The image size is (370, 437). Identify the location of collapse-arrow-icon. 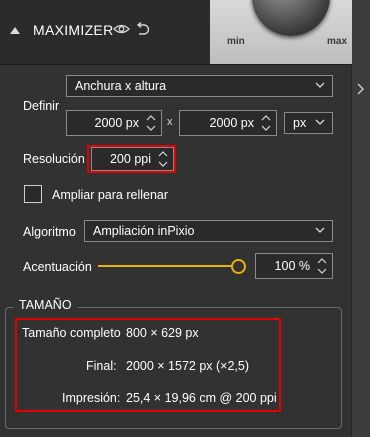
(15, 30).